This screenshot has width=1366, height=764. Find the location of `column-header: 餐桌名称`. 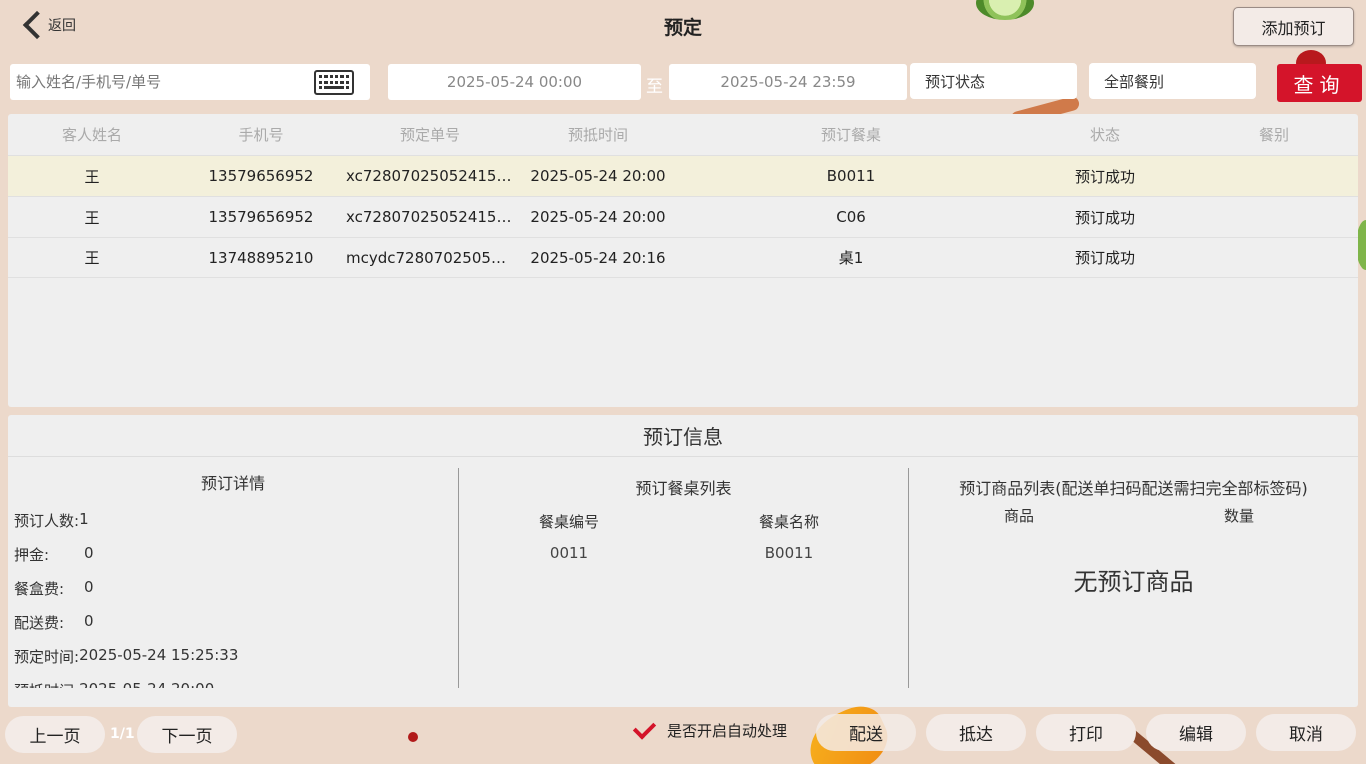

column-header: 餐桌名称 is located at coordinates (788, 522).